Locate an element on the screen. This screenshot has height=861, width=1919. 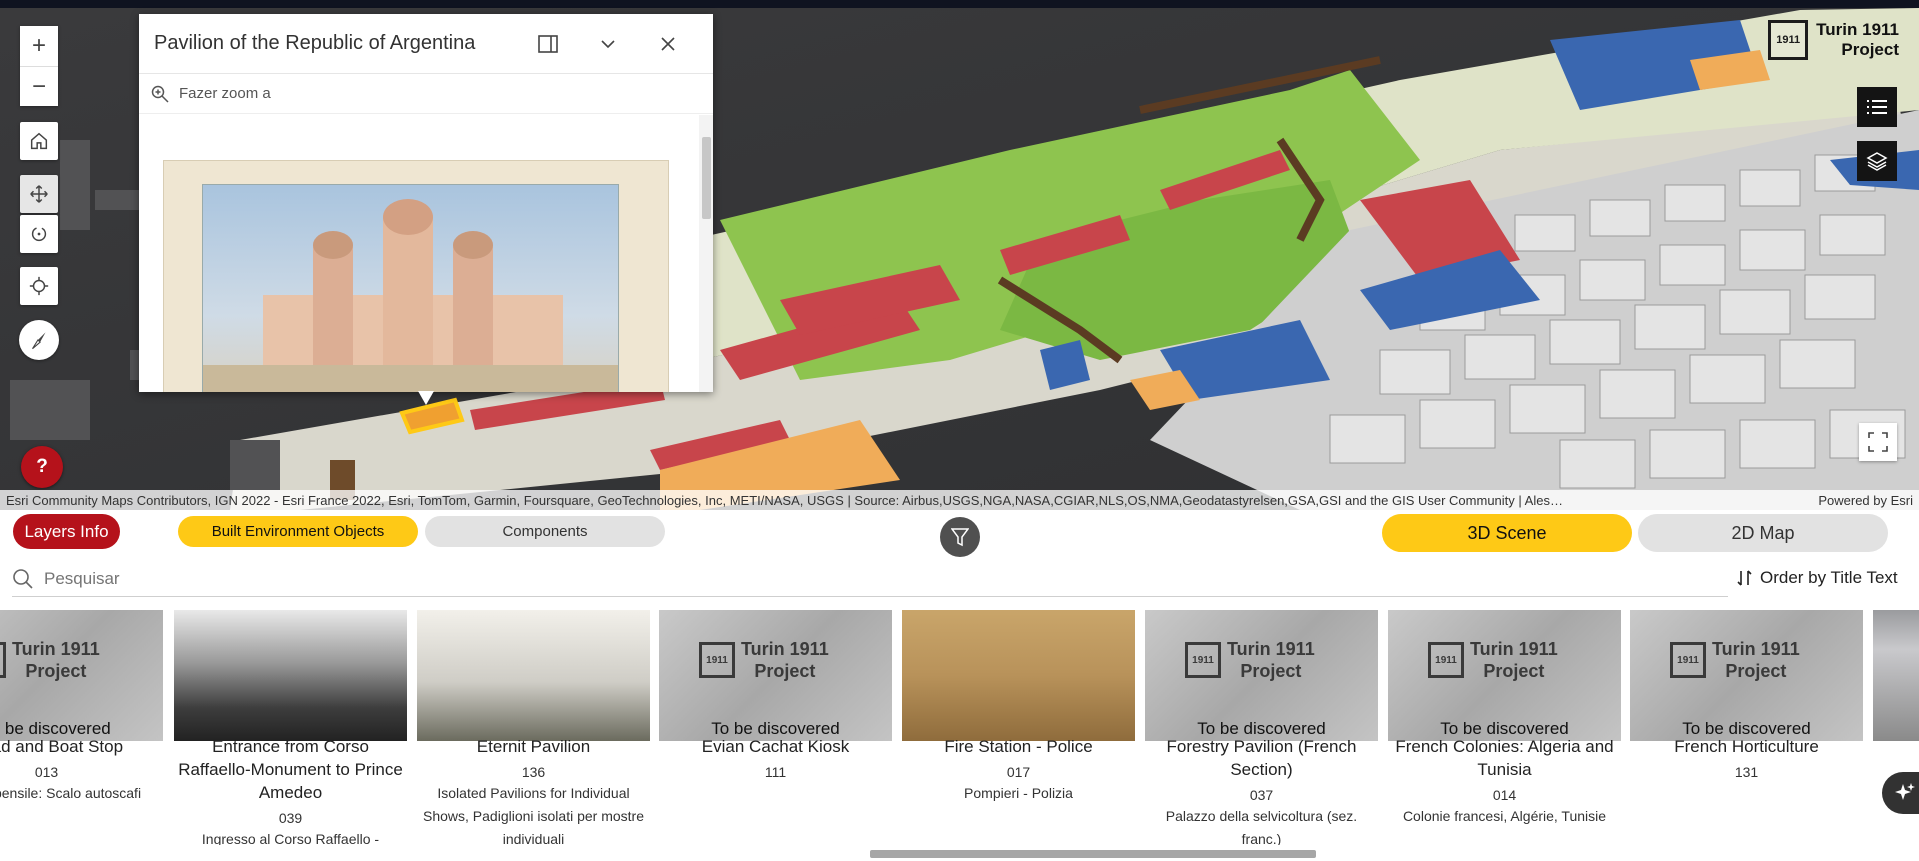
popup-image is located at coordinates (416, 276).